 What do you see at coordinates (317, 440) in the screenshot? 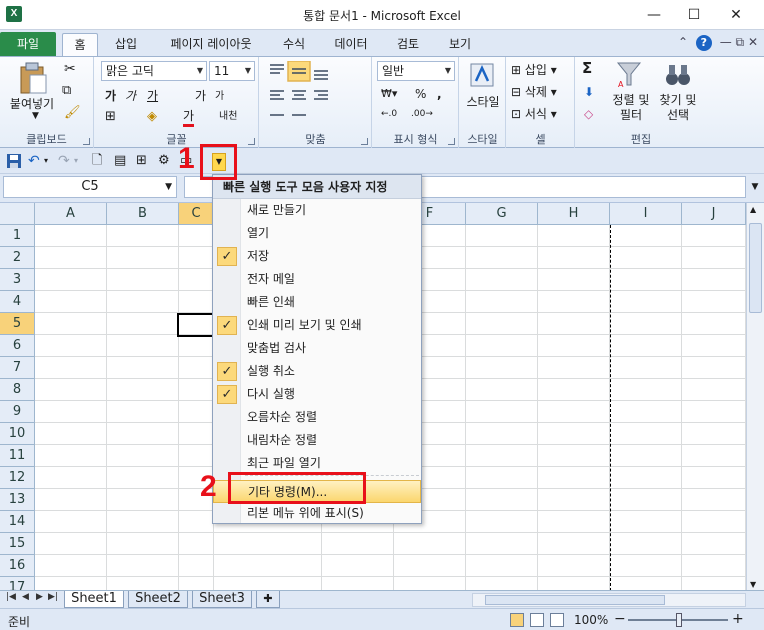
I see `menu-item: 내림차순 정렬` at bounding box center [317, 440].